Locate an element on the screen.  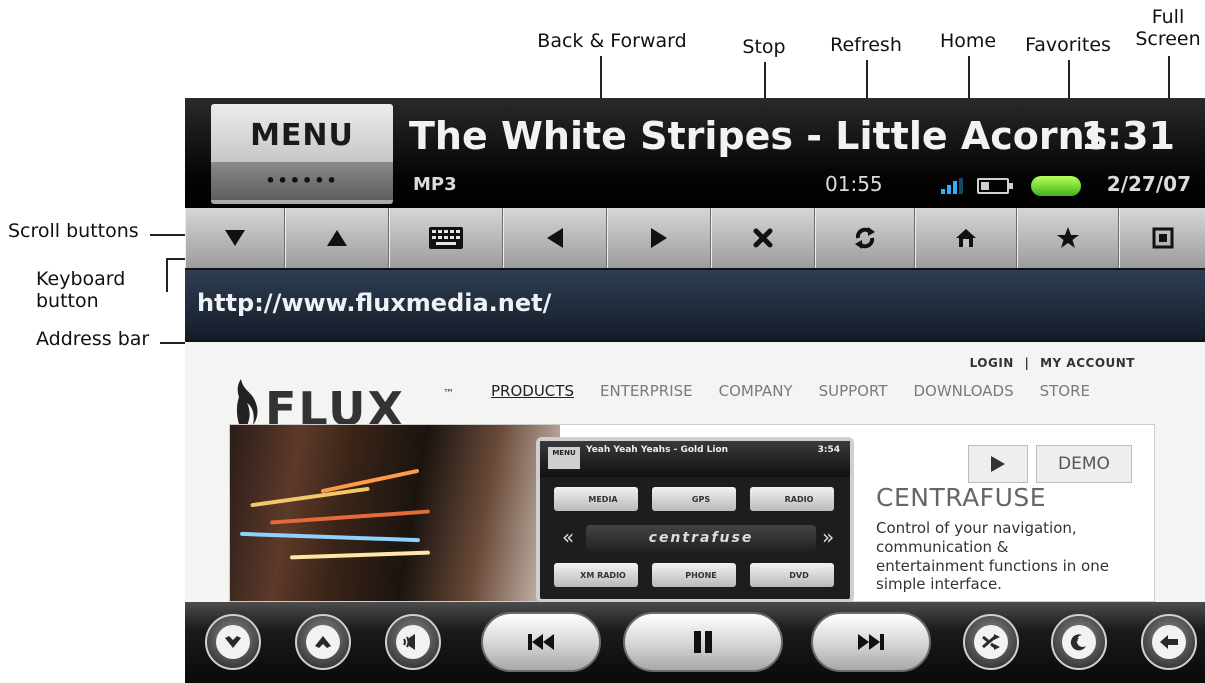
centrafuse-title: CENTRAFUSE is located at coordinates (961, 497).